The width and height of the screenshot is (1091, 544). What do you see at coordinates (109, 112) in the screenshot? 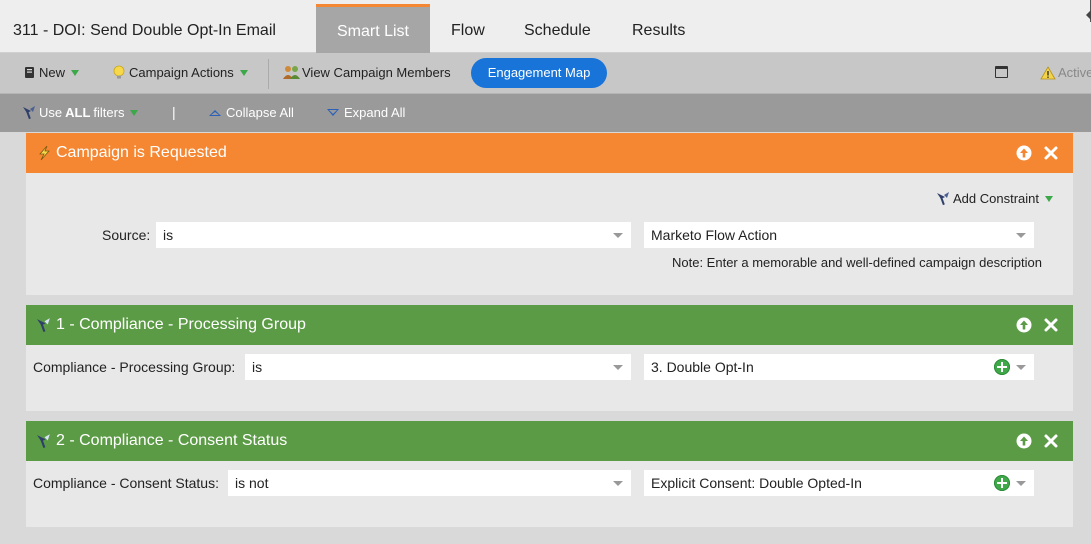
I see `filters-label: filters` at bounding box center [109, 112].